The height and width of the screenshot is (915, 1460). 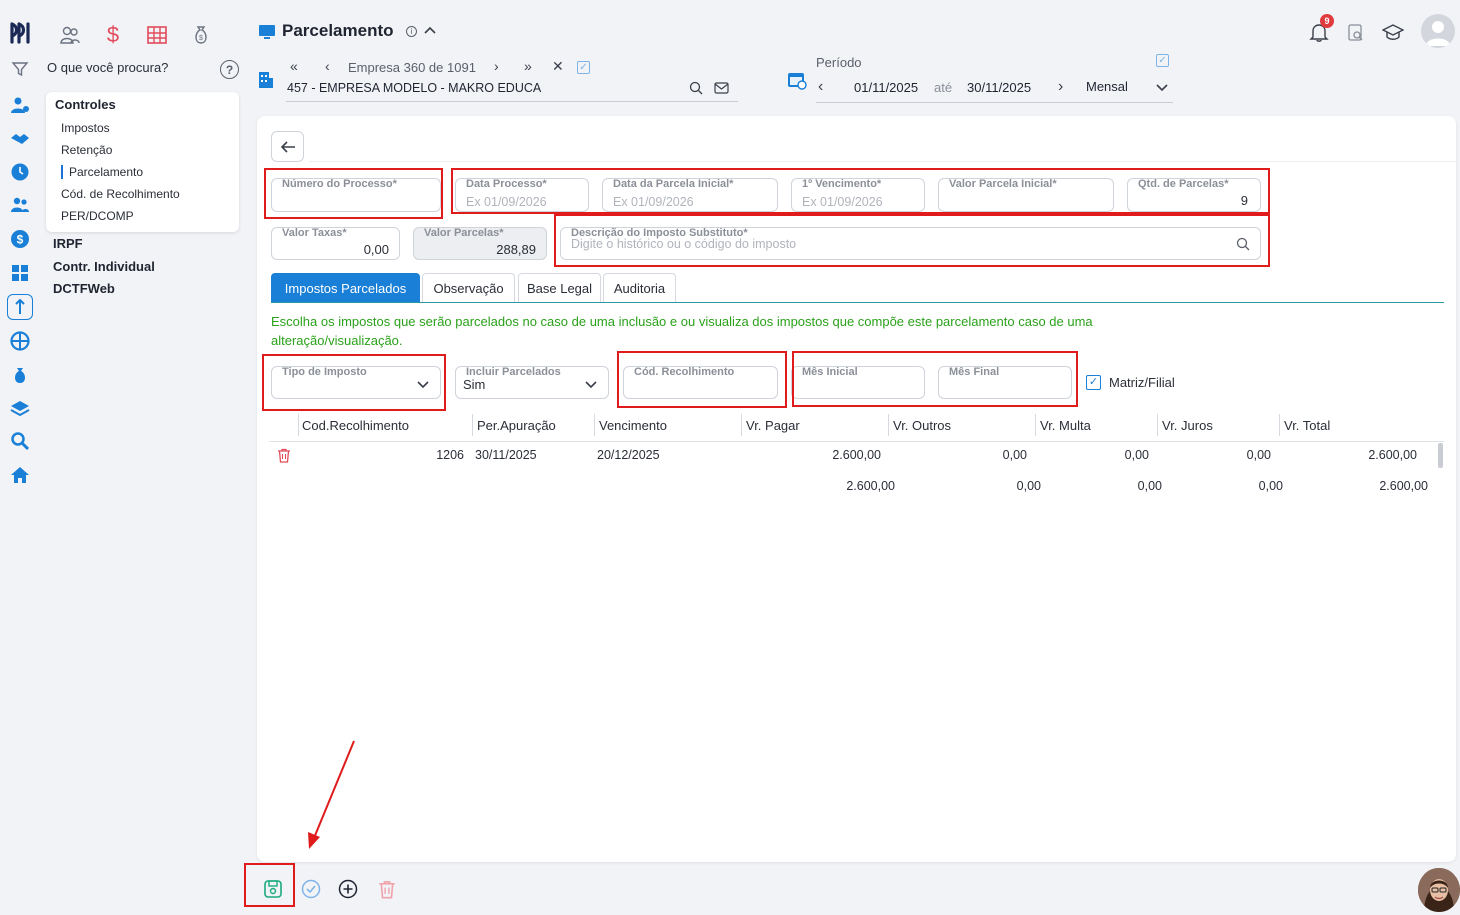 I want to click on tab-impostos-parcelados: Impostos Parcelados, so click(x=345, y=288).